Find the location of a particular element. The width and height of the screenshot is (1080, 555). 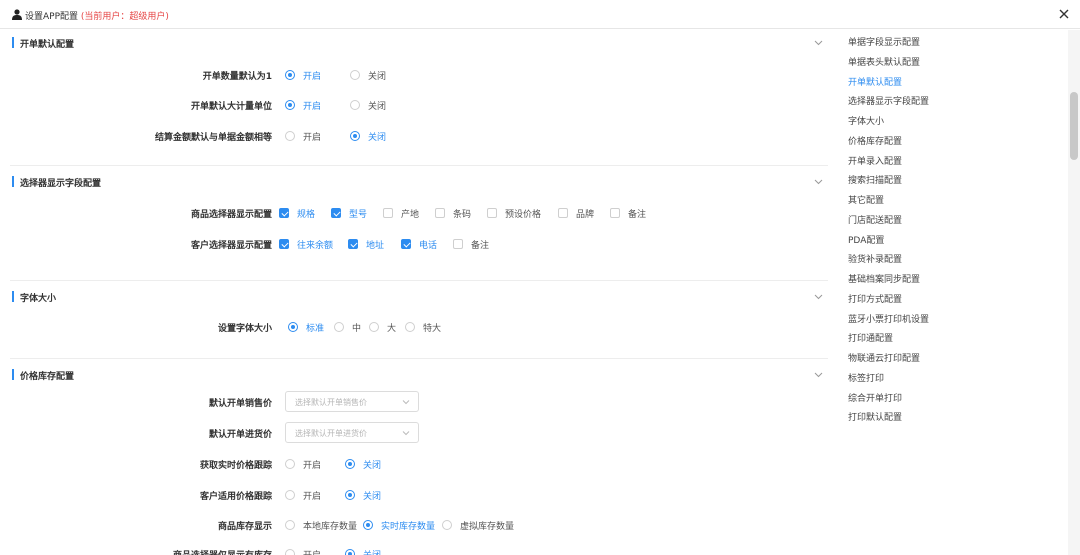

radio-option: 标准 is located at coordinates (306, 327).